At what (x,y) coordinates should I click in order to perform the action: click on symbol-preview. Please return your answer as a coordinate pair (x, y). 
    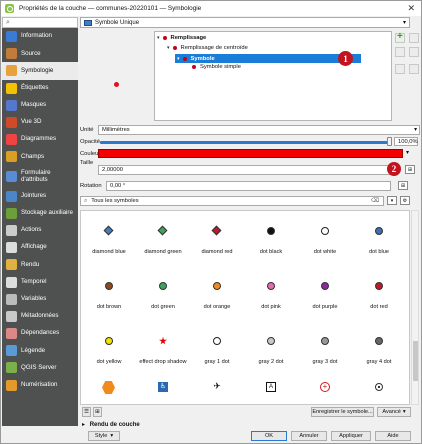
    Looking at the image, I should click on (116, 76).